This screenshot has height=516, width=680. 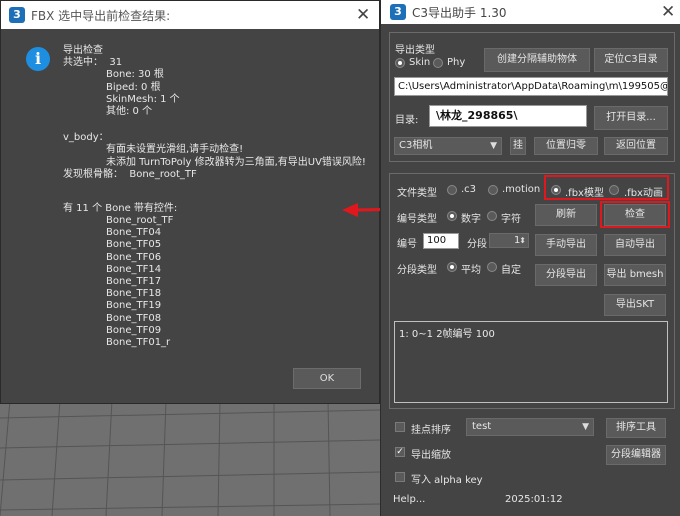 I want to click on panel-close-icon: ✕, so click(x=668, y=12).